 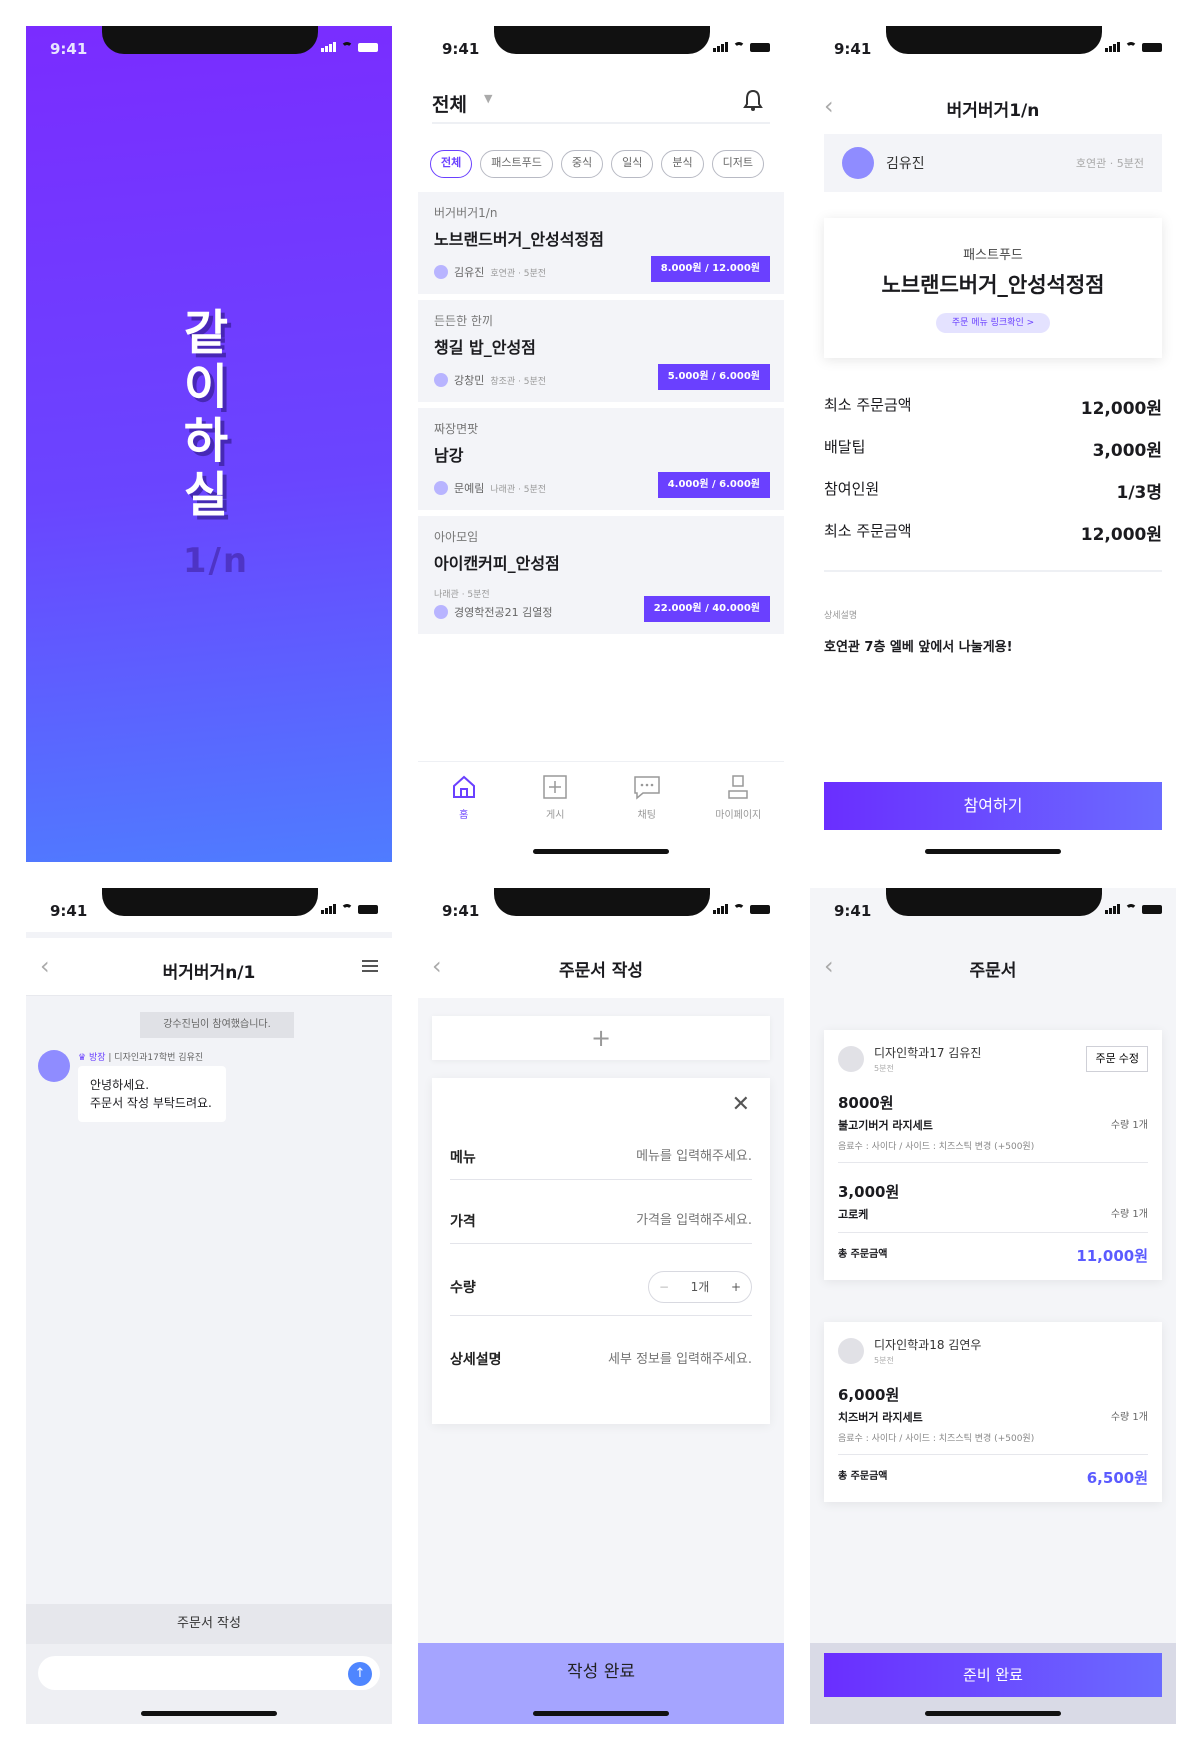 What do you see at coordinates (646, 1220) in the screenshot?
I see `price-input` at bounding box center [646, 1220].